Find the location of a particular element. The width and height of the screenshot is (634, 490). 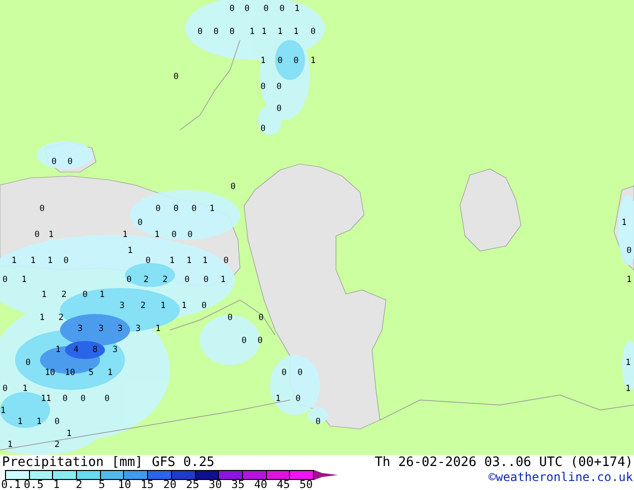

scale-tick-label: 2 is located at coordinates (79, 484).